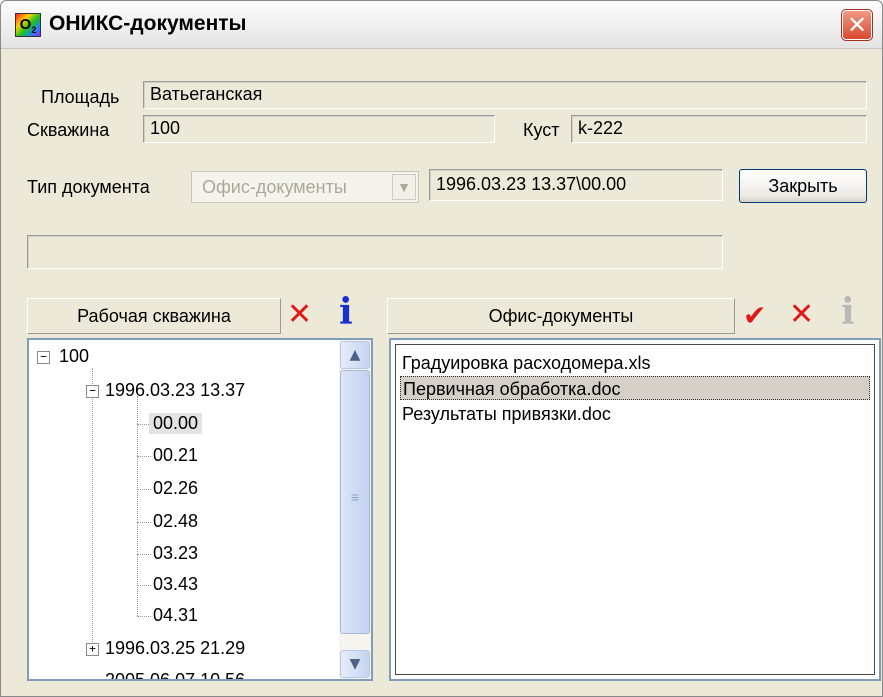  What do you see at coordinates (175, 455) in the screenshot?
I see `tree-leaf: 00.21` at bounding box center [175, 455].